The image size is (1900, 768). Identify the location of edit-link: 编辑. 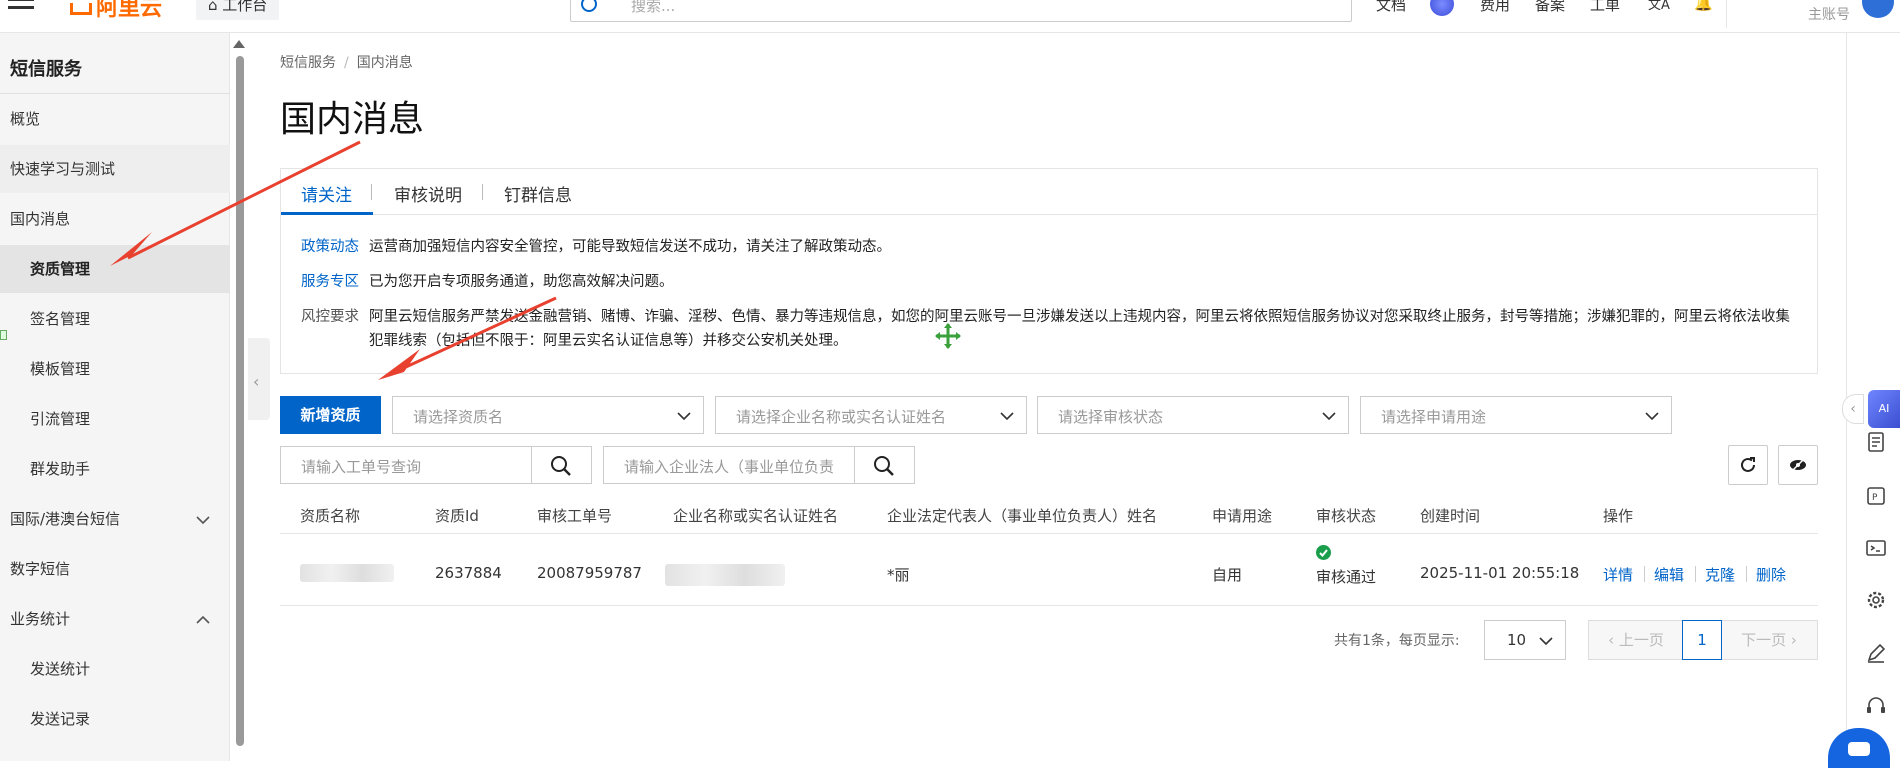
(1669, 574).